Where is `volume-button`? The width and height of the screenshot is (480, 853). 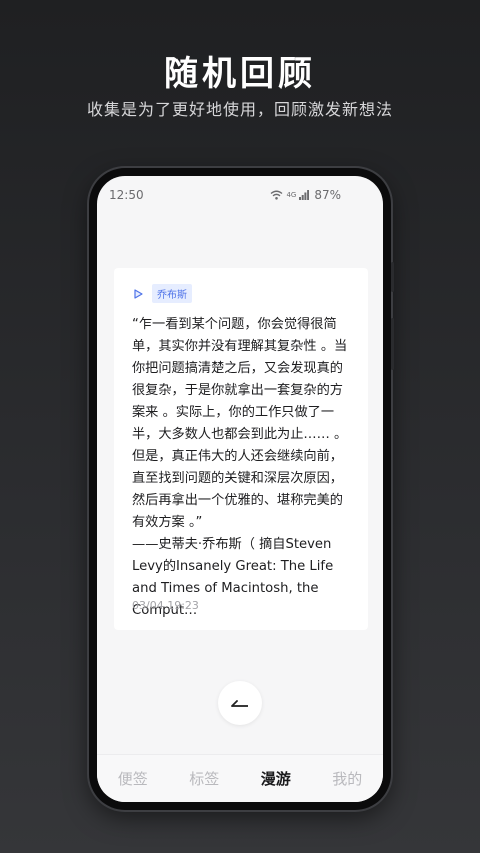 volume-button is located at coordinates (392, 344).